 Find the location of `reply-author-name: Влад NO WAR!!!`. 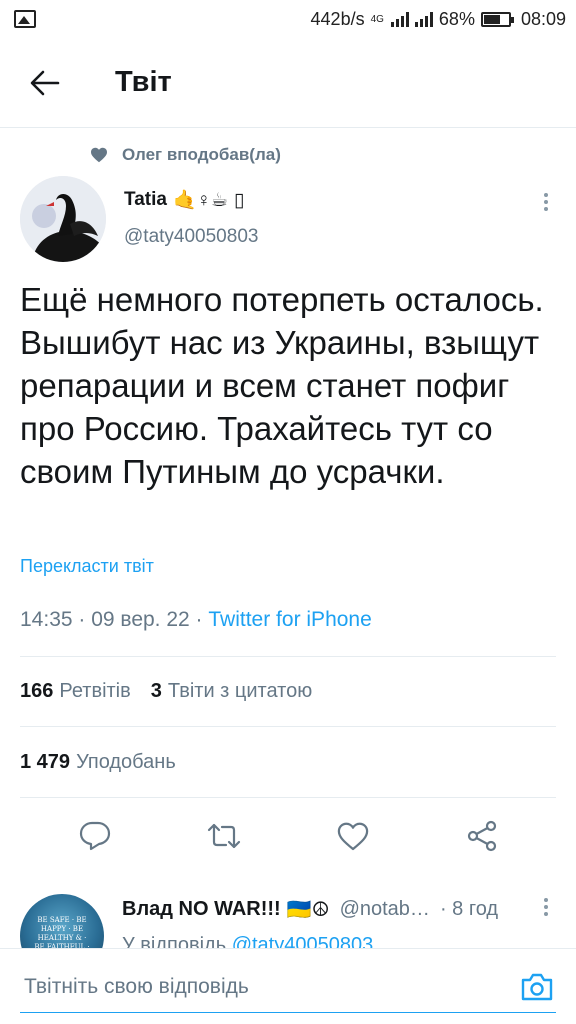

reply-author-name: Влад NO WAR!!! is located at coordinates (201, 909).